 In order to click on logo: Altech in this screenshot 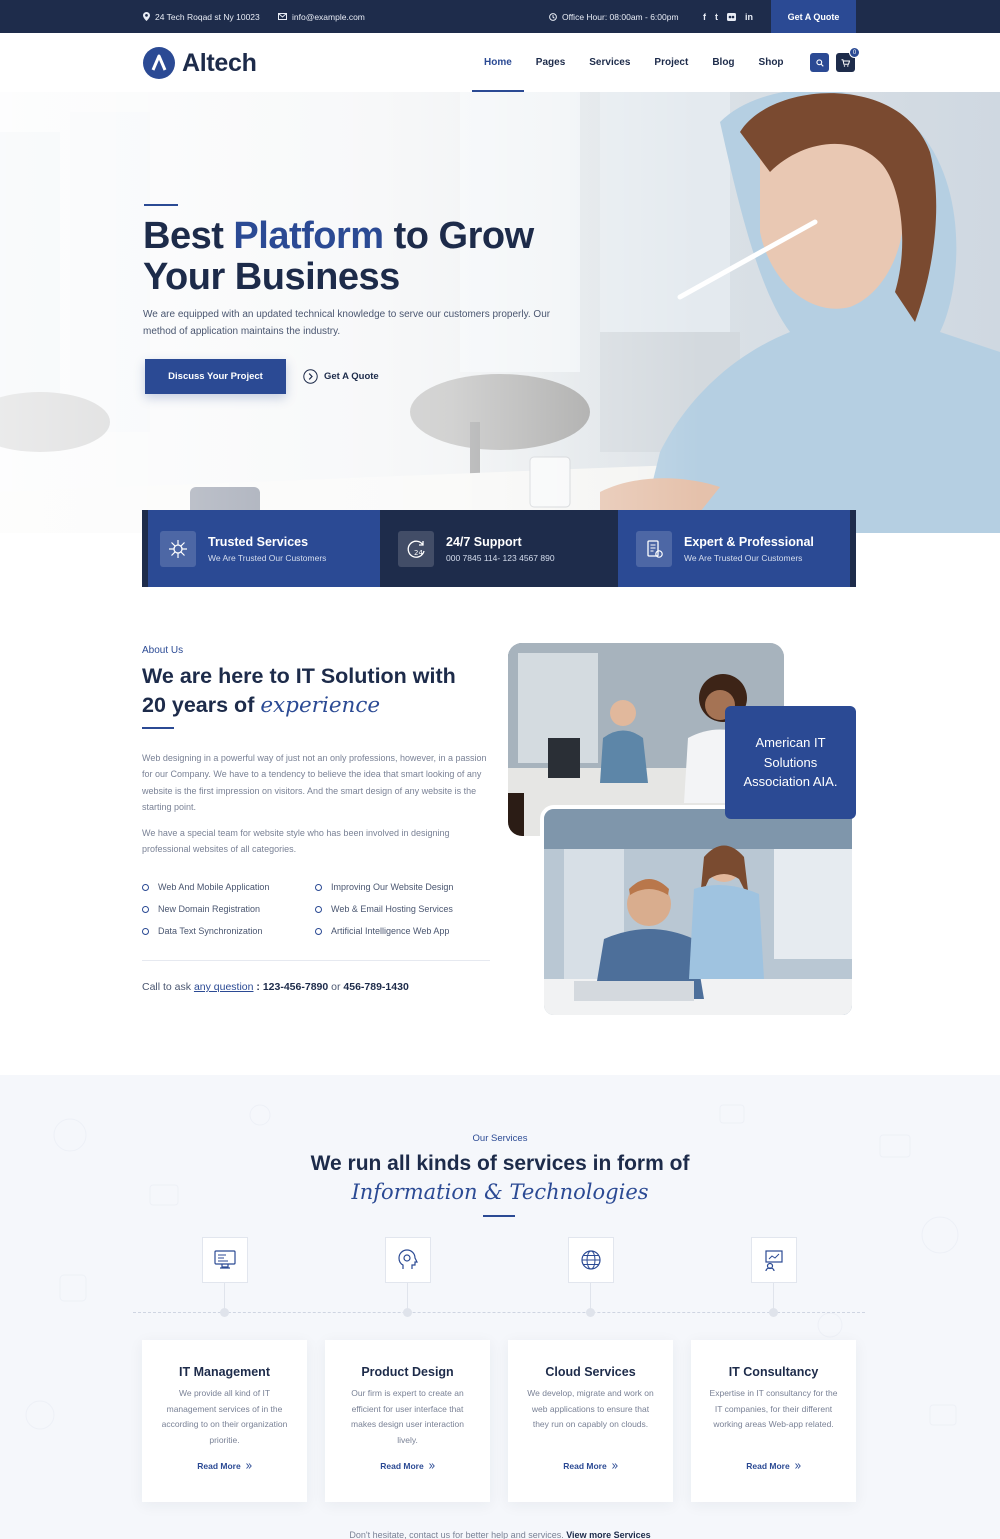, I will do `click(200, 63)`.